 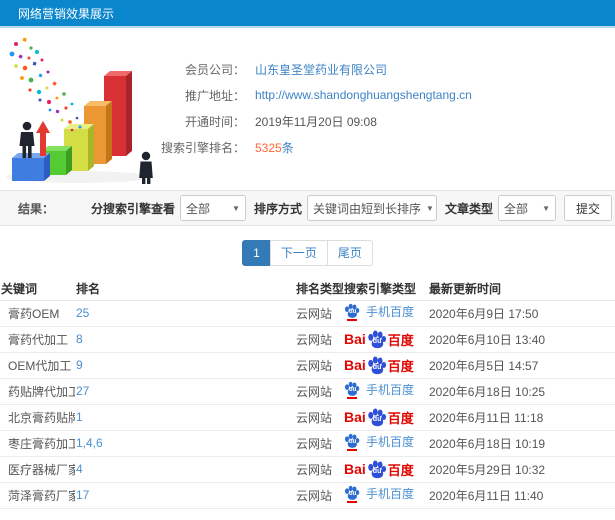 I want to click on column-header: 排名, so click(x=185, y=289).